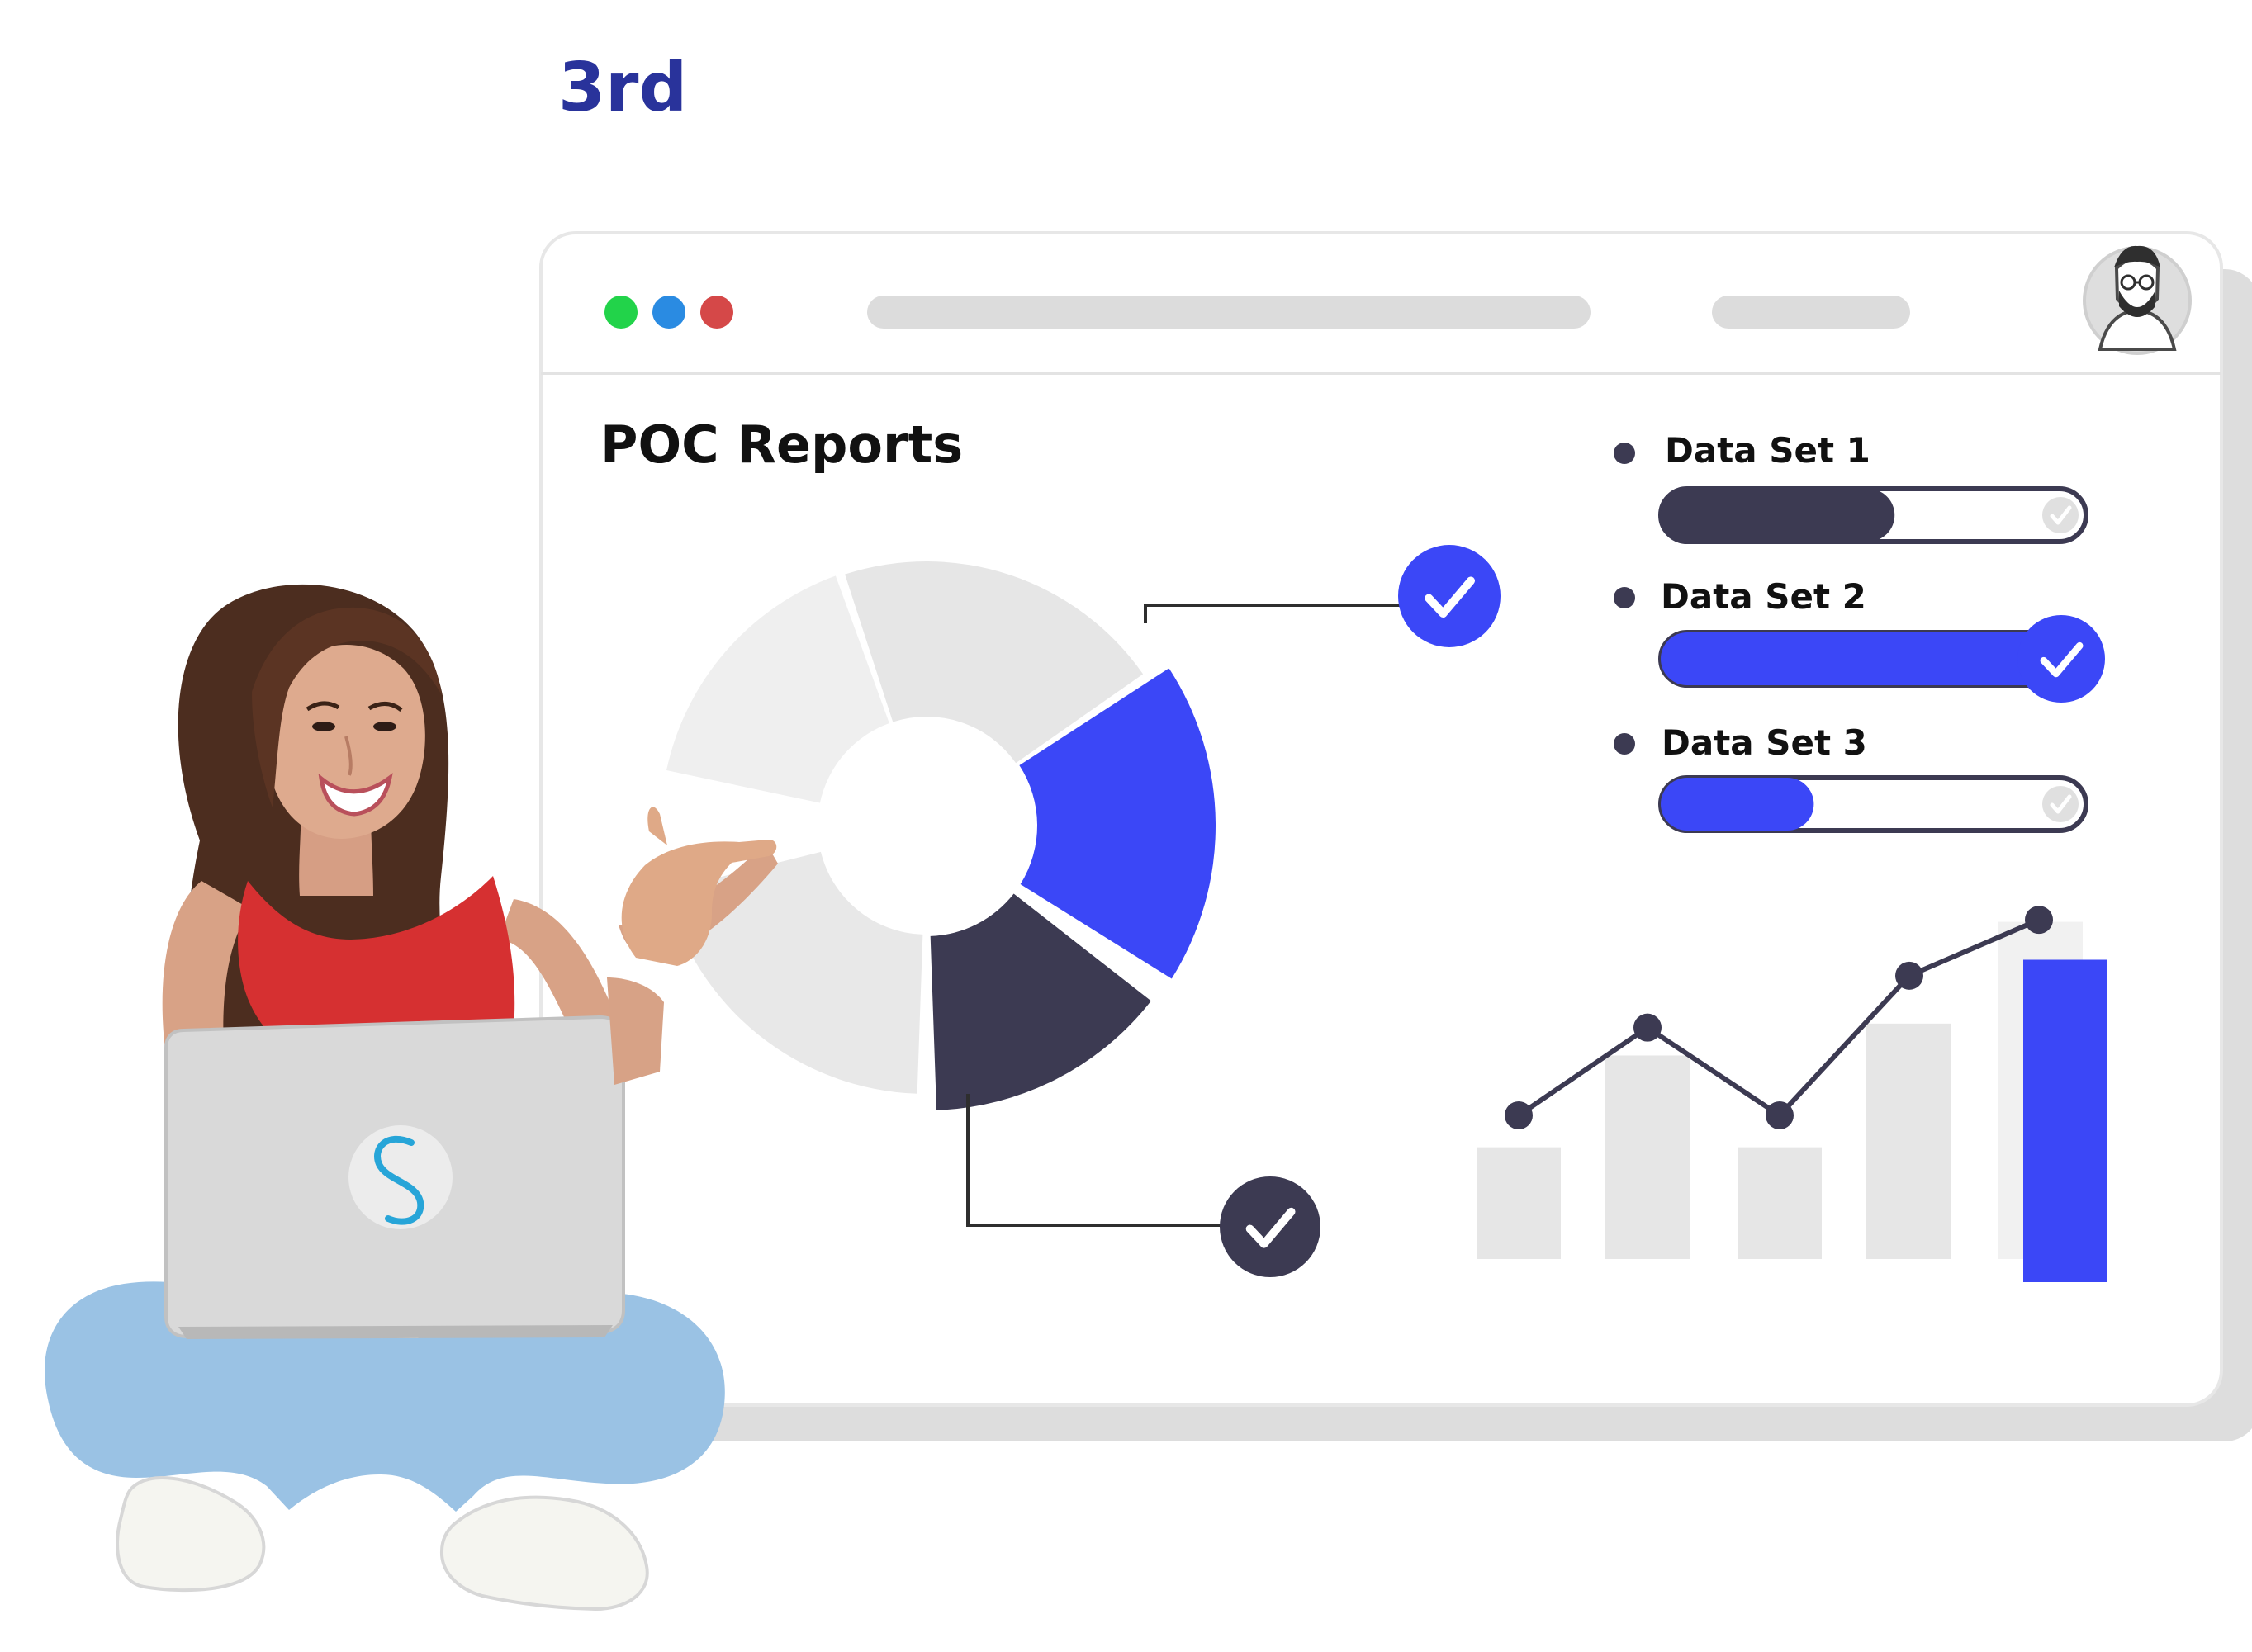 This screenshot has width=2252, height=1652. I want to click on green-dot, so click(621, 312).